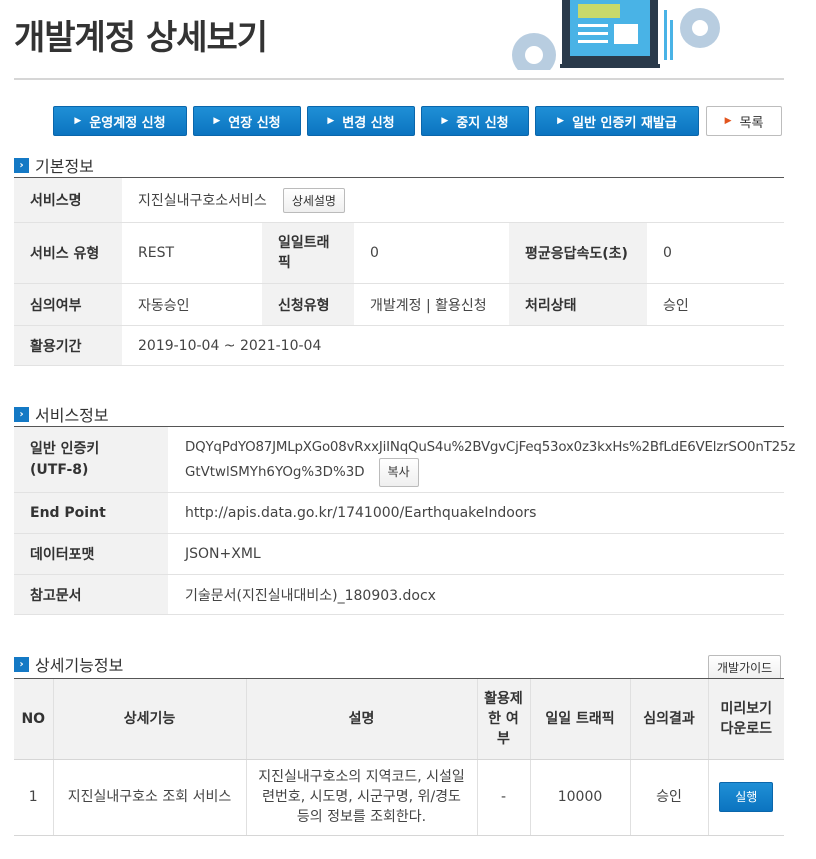 This screenshot has width=816, height=859. What do you see at coordinates (150, 797) in the screenshot?
I see `row-function-name: 지진실내구호소 조회 서비스` at bounding box center [150, 797].